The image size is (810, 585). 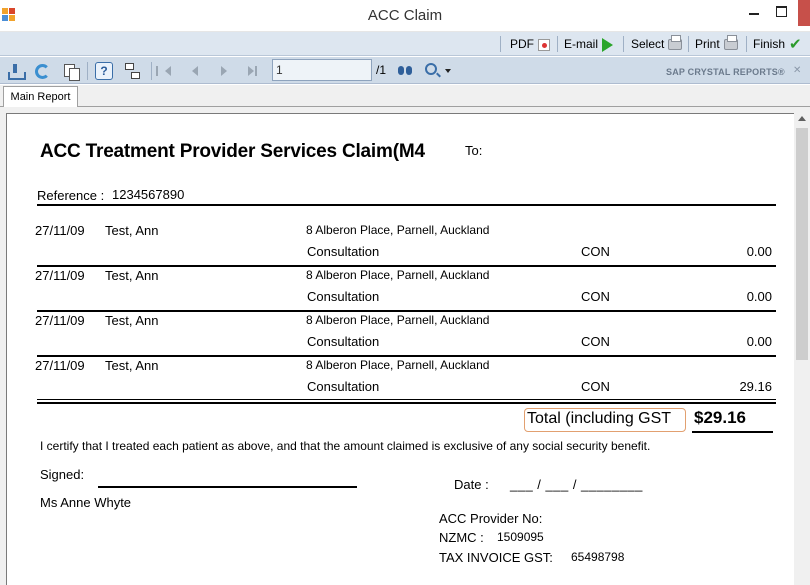 I want to click on gst-value: 65498798, so click(x=598, y=557).